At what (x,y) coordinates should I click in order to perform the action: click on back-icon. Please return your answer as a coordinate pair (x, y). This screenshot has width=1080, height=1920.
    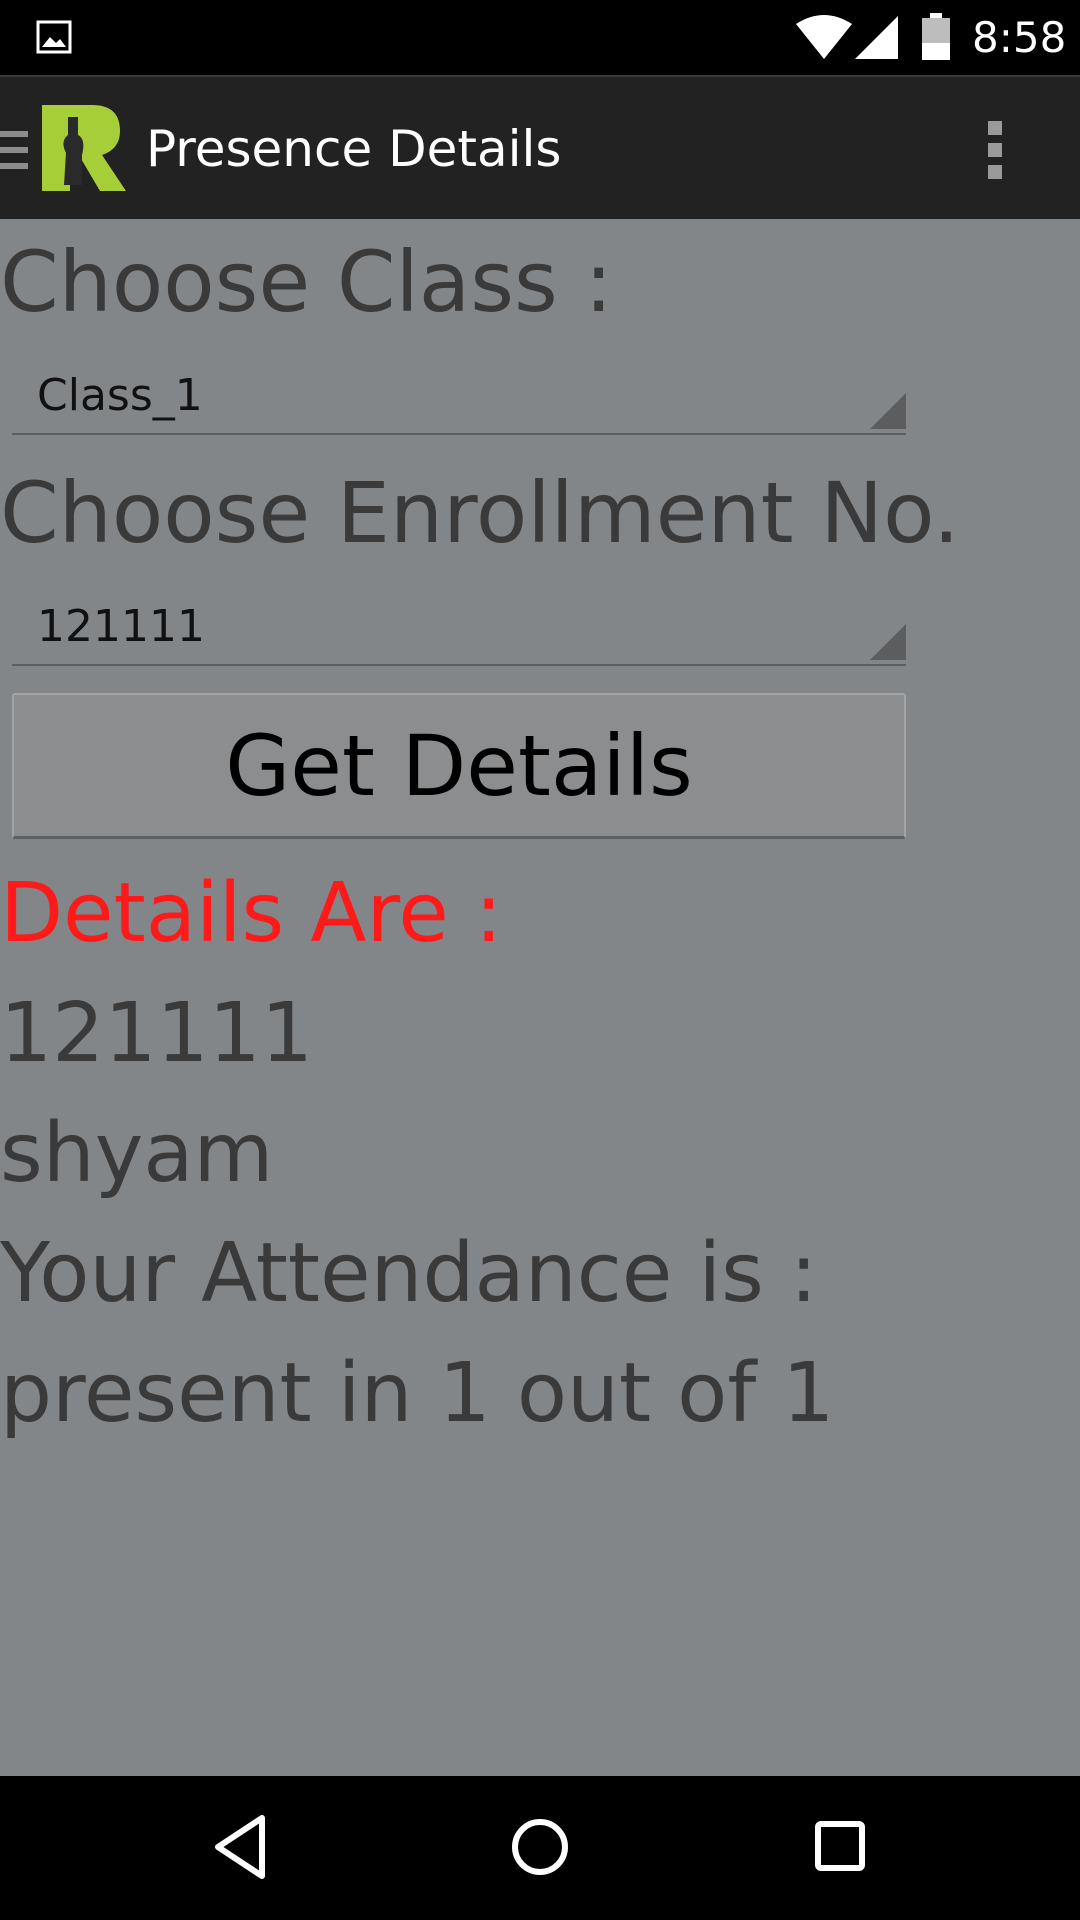
    Looking at the image, I should click on (240, 1849).